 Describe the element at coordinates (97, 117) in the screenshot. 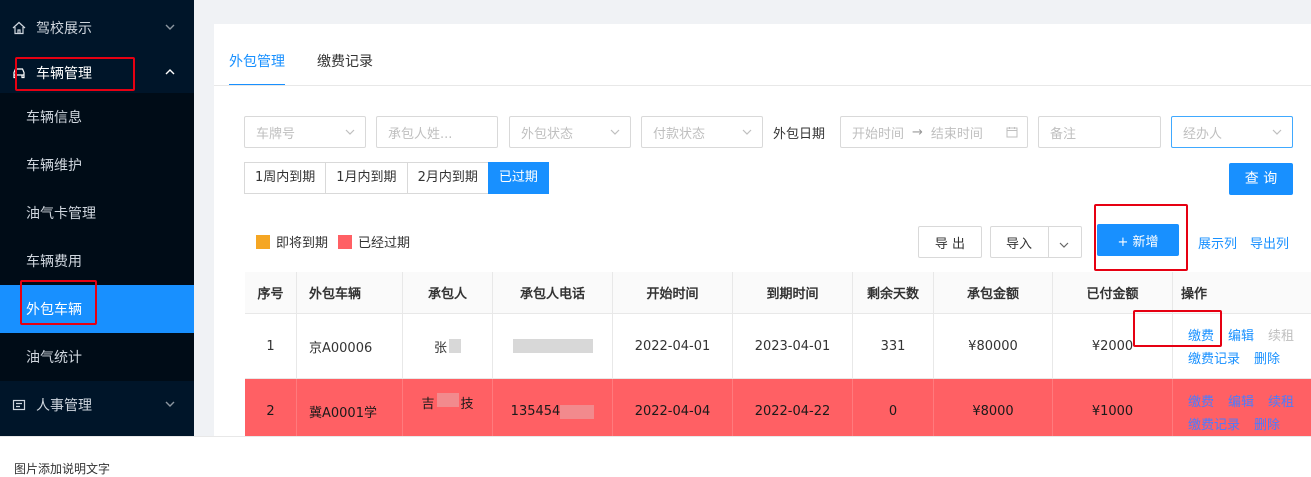

I see `submenu-vehicle-info: 车辆信息` at that location.